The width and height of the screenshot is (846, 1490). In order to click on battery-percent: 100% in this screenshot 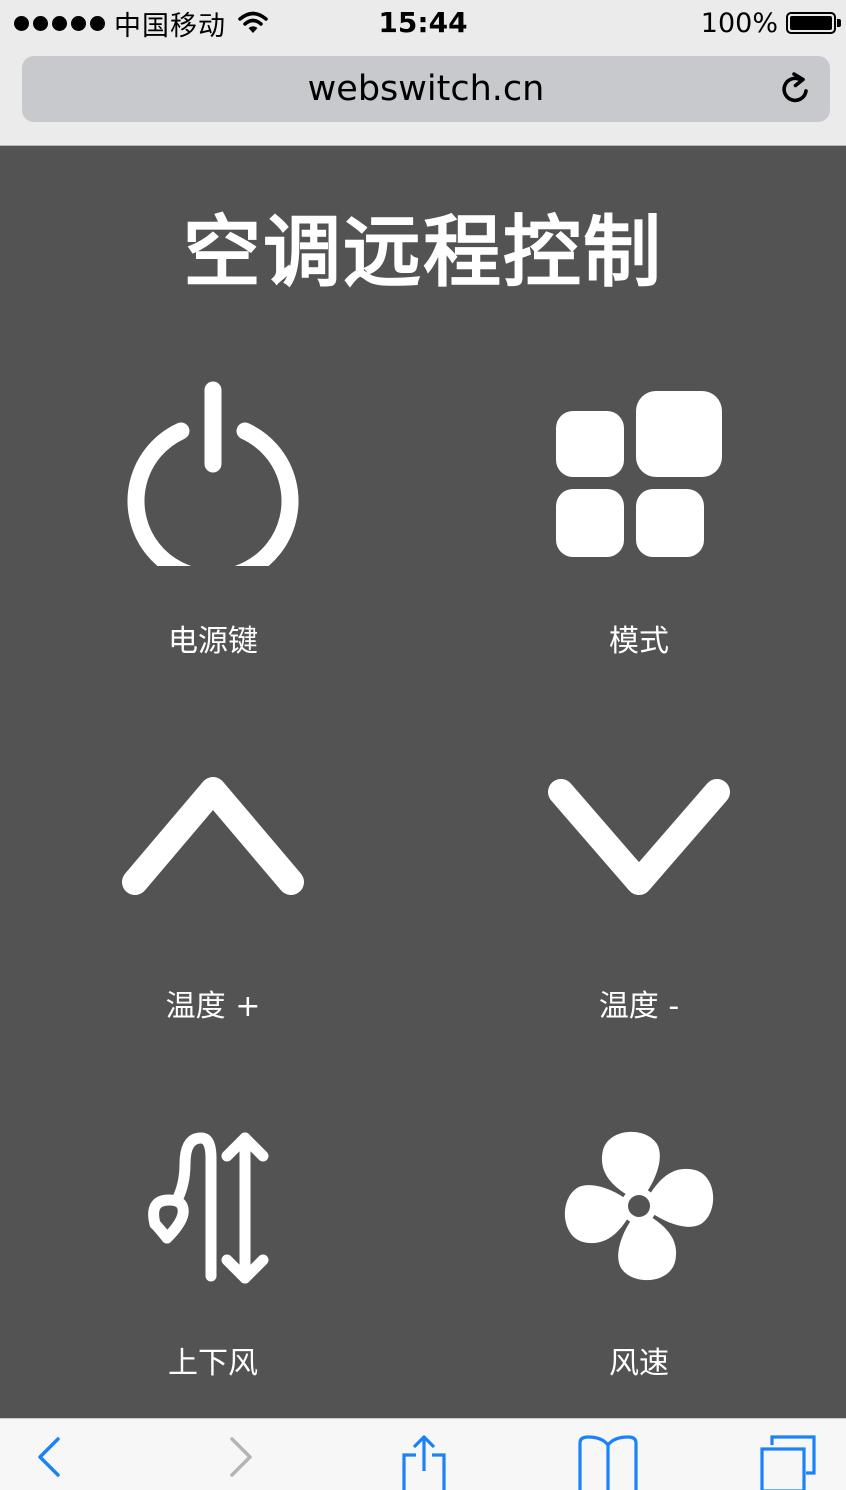, I will do `click(739, 23)`.